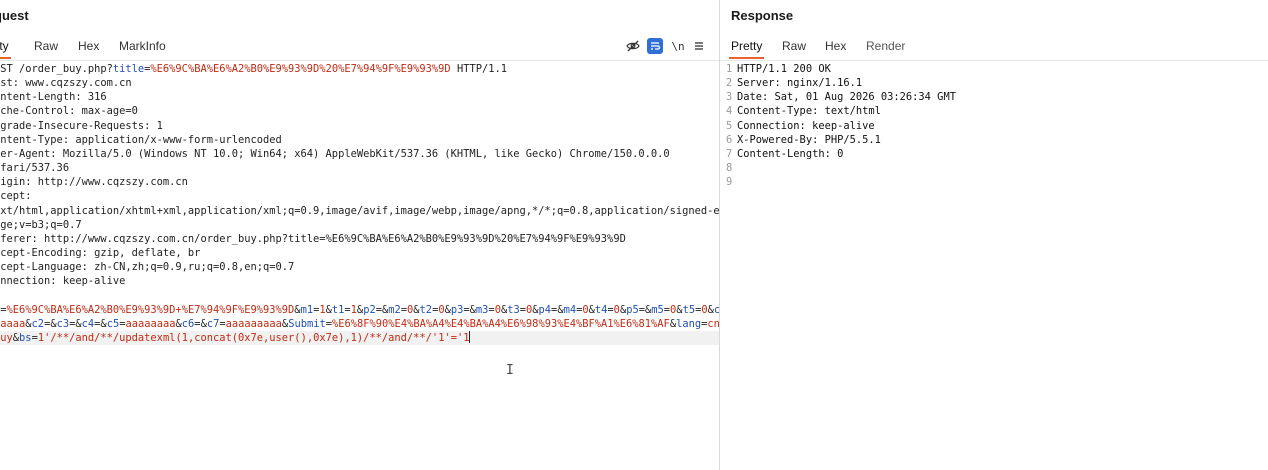 The width and height of the screenshot is (1268, 470). Describe the element at coordinates (513, 309) in the screenshot. I see `request-token: t3` at that location.